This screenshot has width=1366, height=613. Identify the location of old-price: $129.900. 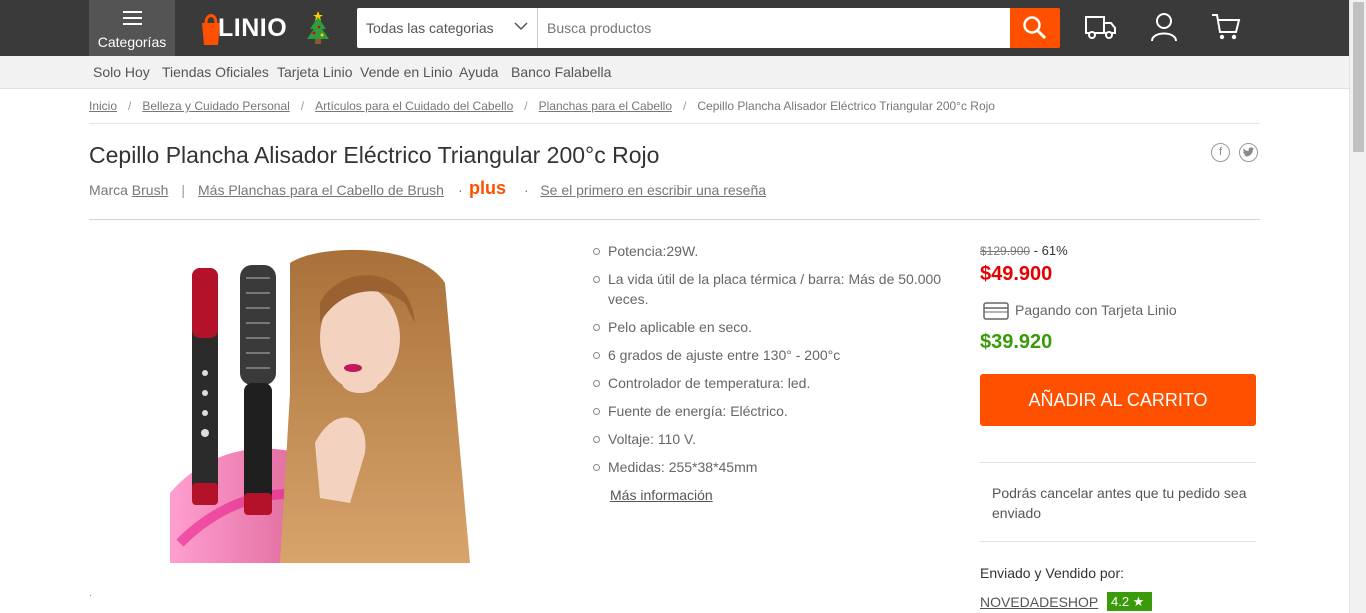
(1005, 251).